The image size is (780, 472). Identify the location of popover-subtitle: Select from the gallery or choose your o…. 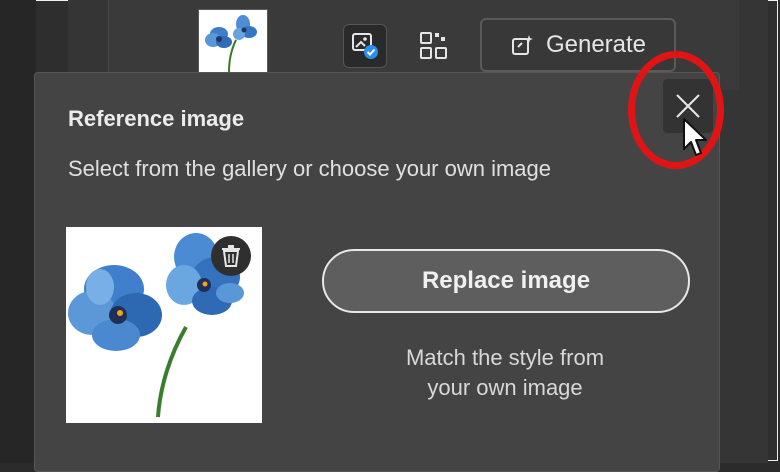
(310, 168).